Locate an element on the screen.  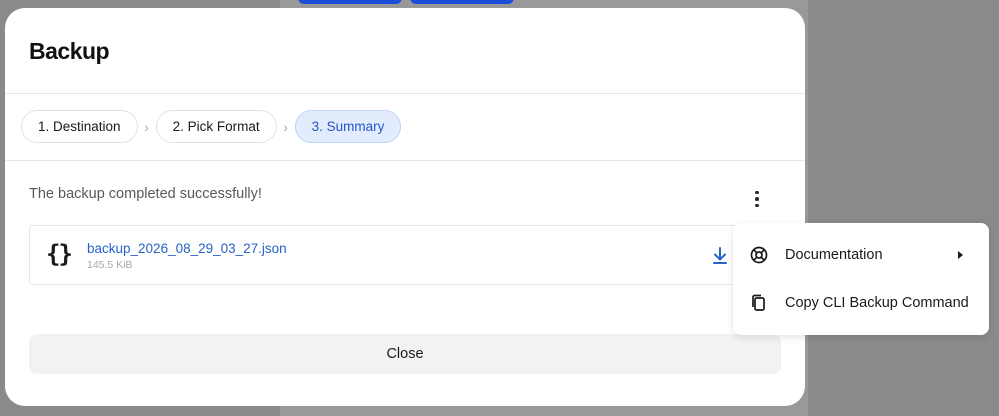
menu-item-copy-cli: Copy CLI Backup Command is located at coordinates (861, 303).